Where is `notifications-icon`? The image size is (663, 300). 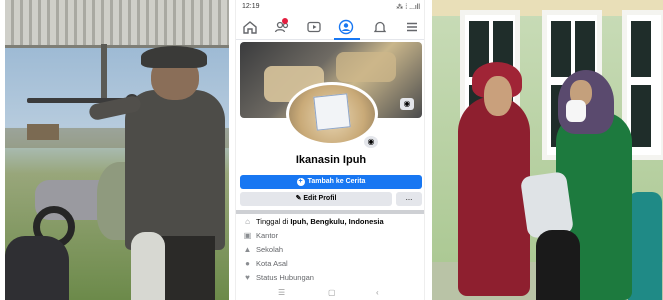
notifications-icon is located at coordinates (380, 27).